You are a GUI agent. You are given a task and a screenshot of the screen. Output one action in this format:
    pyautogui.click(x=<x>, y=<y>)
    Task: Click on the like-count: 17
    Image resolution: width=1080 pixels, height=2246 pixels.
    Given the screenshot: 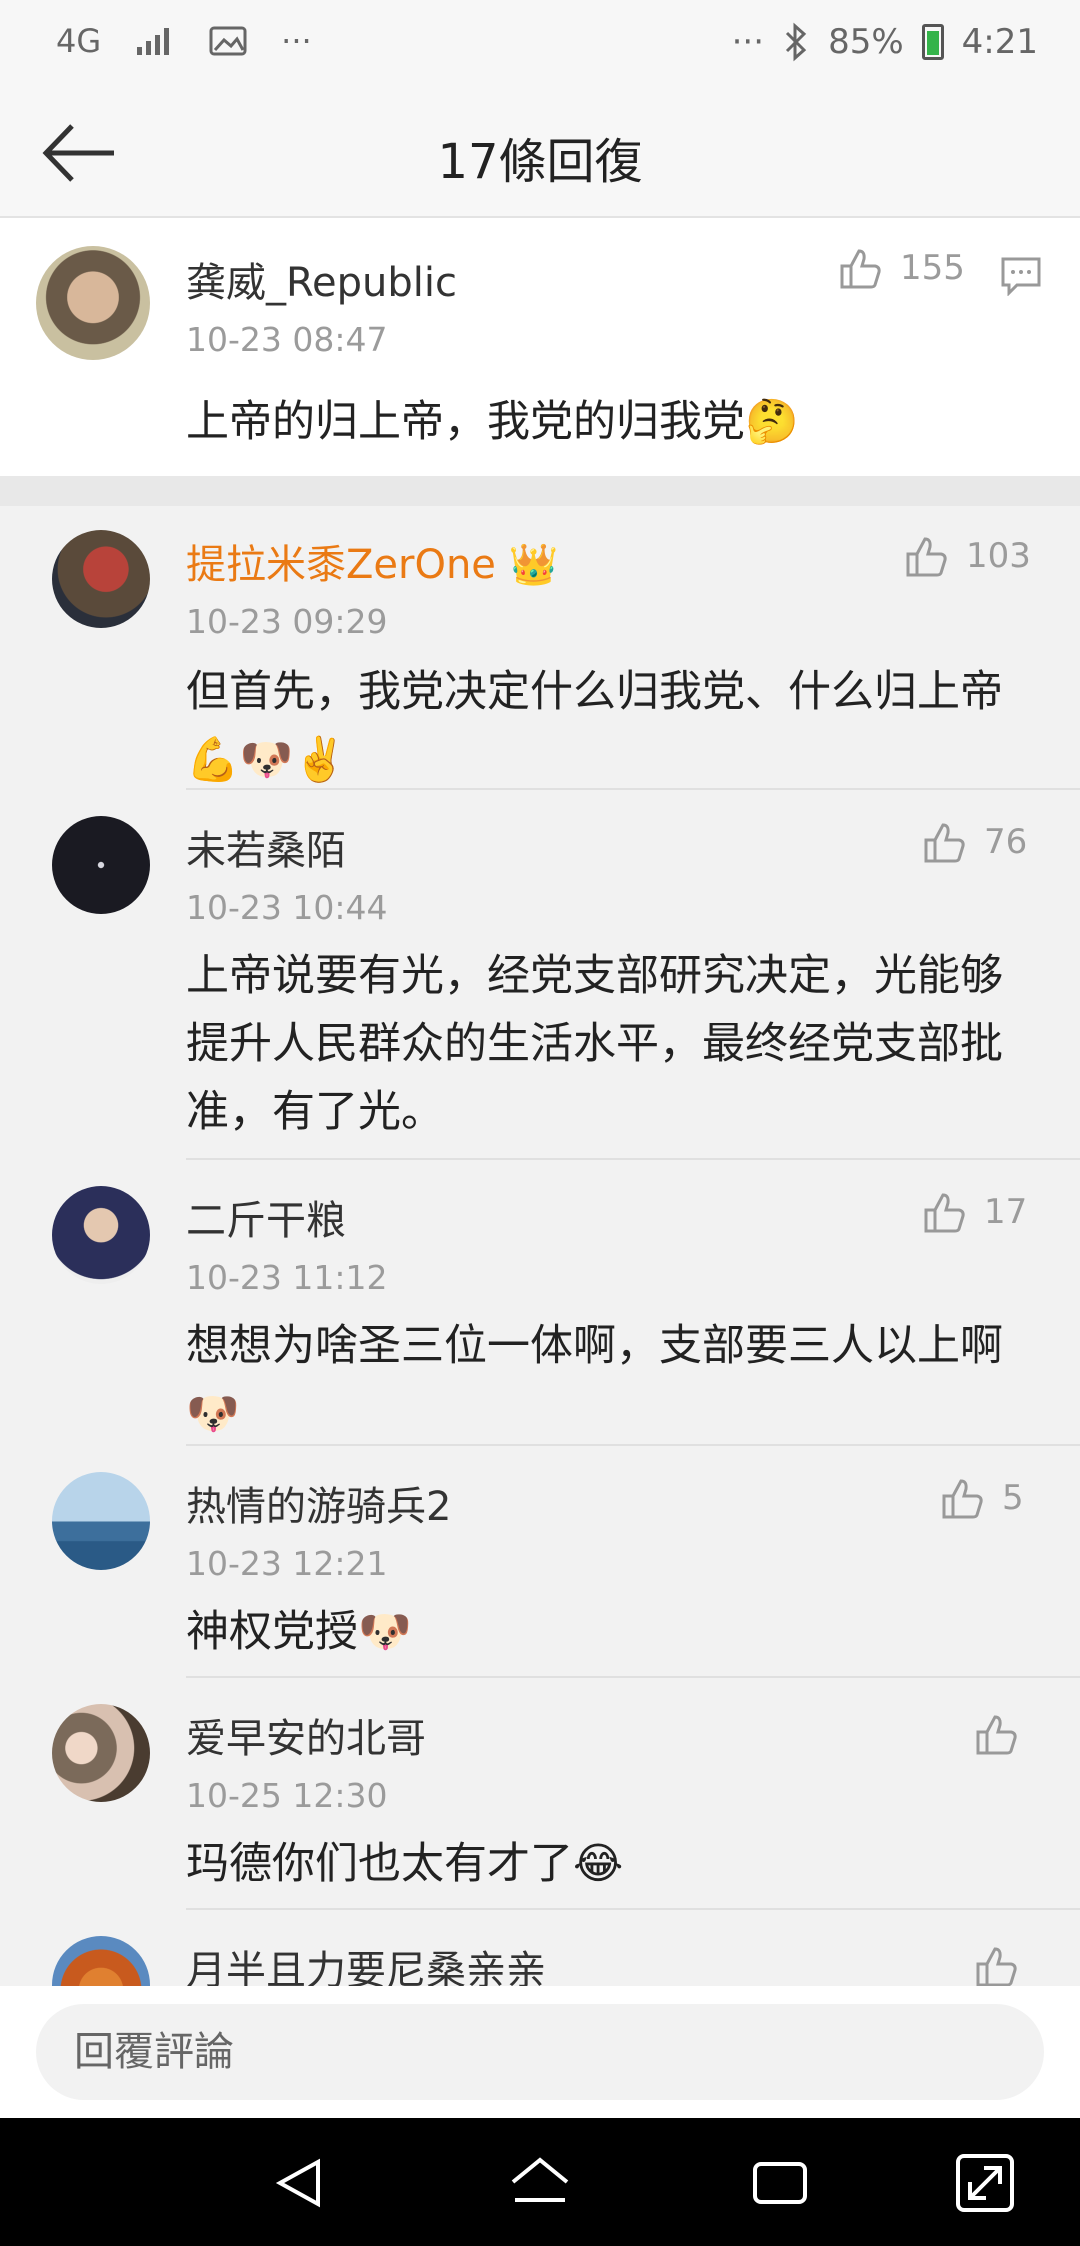 What is the action you would take?
    pyautogui.click(x=1006, y=1212)
    